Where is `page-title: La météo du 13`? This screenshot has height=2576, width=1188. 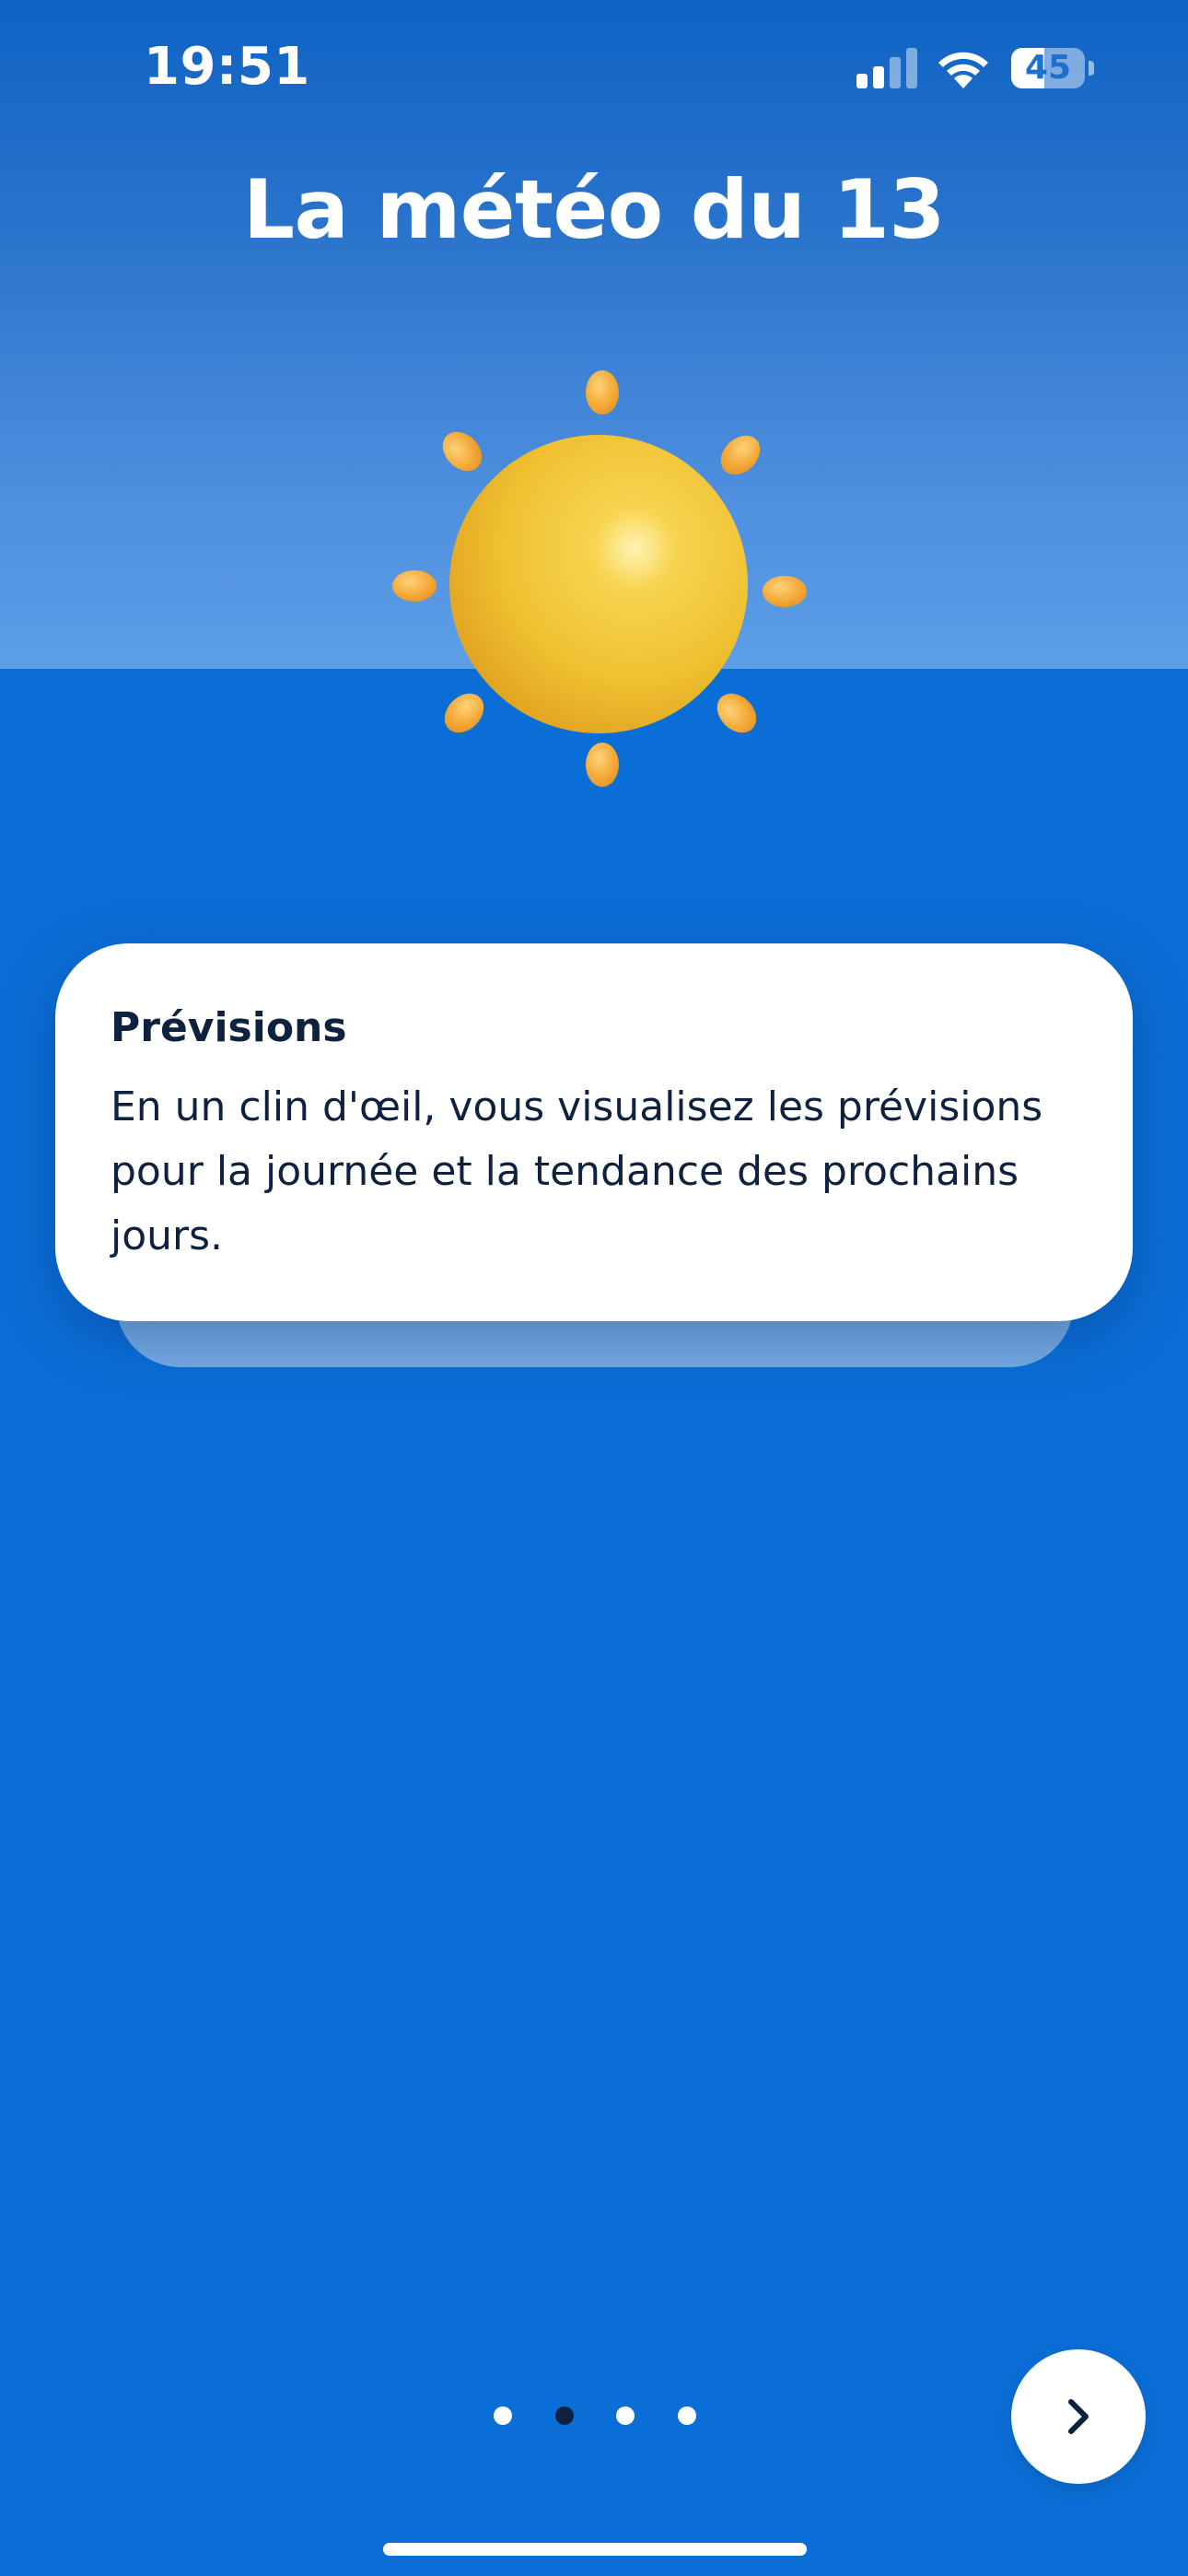 page-title: La météo du 13 is located at coordinates (594, 209).